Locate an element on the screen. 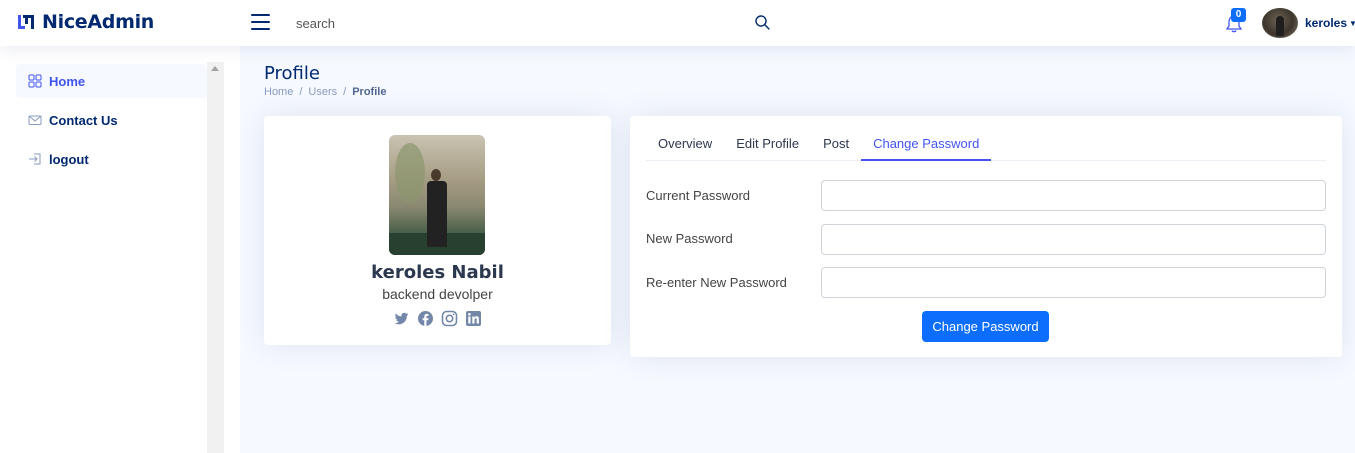 The width and height of the screenshot is (1355, 453). logo-icon is located at coordinates (26, 22).